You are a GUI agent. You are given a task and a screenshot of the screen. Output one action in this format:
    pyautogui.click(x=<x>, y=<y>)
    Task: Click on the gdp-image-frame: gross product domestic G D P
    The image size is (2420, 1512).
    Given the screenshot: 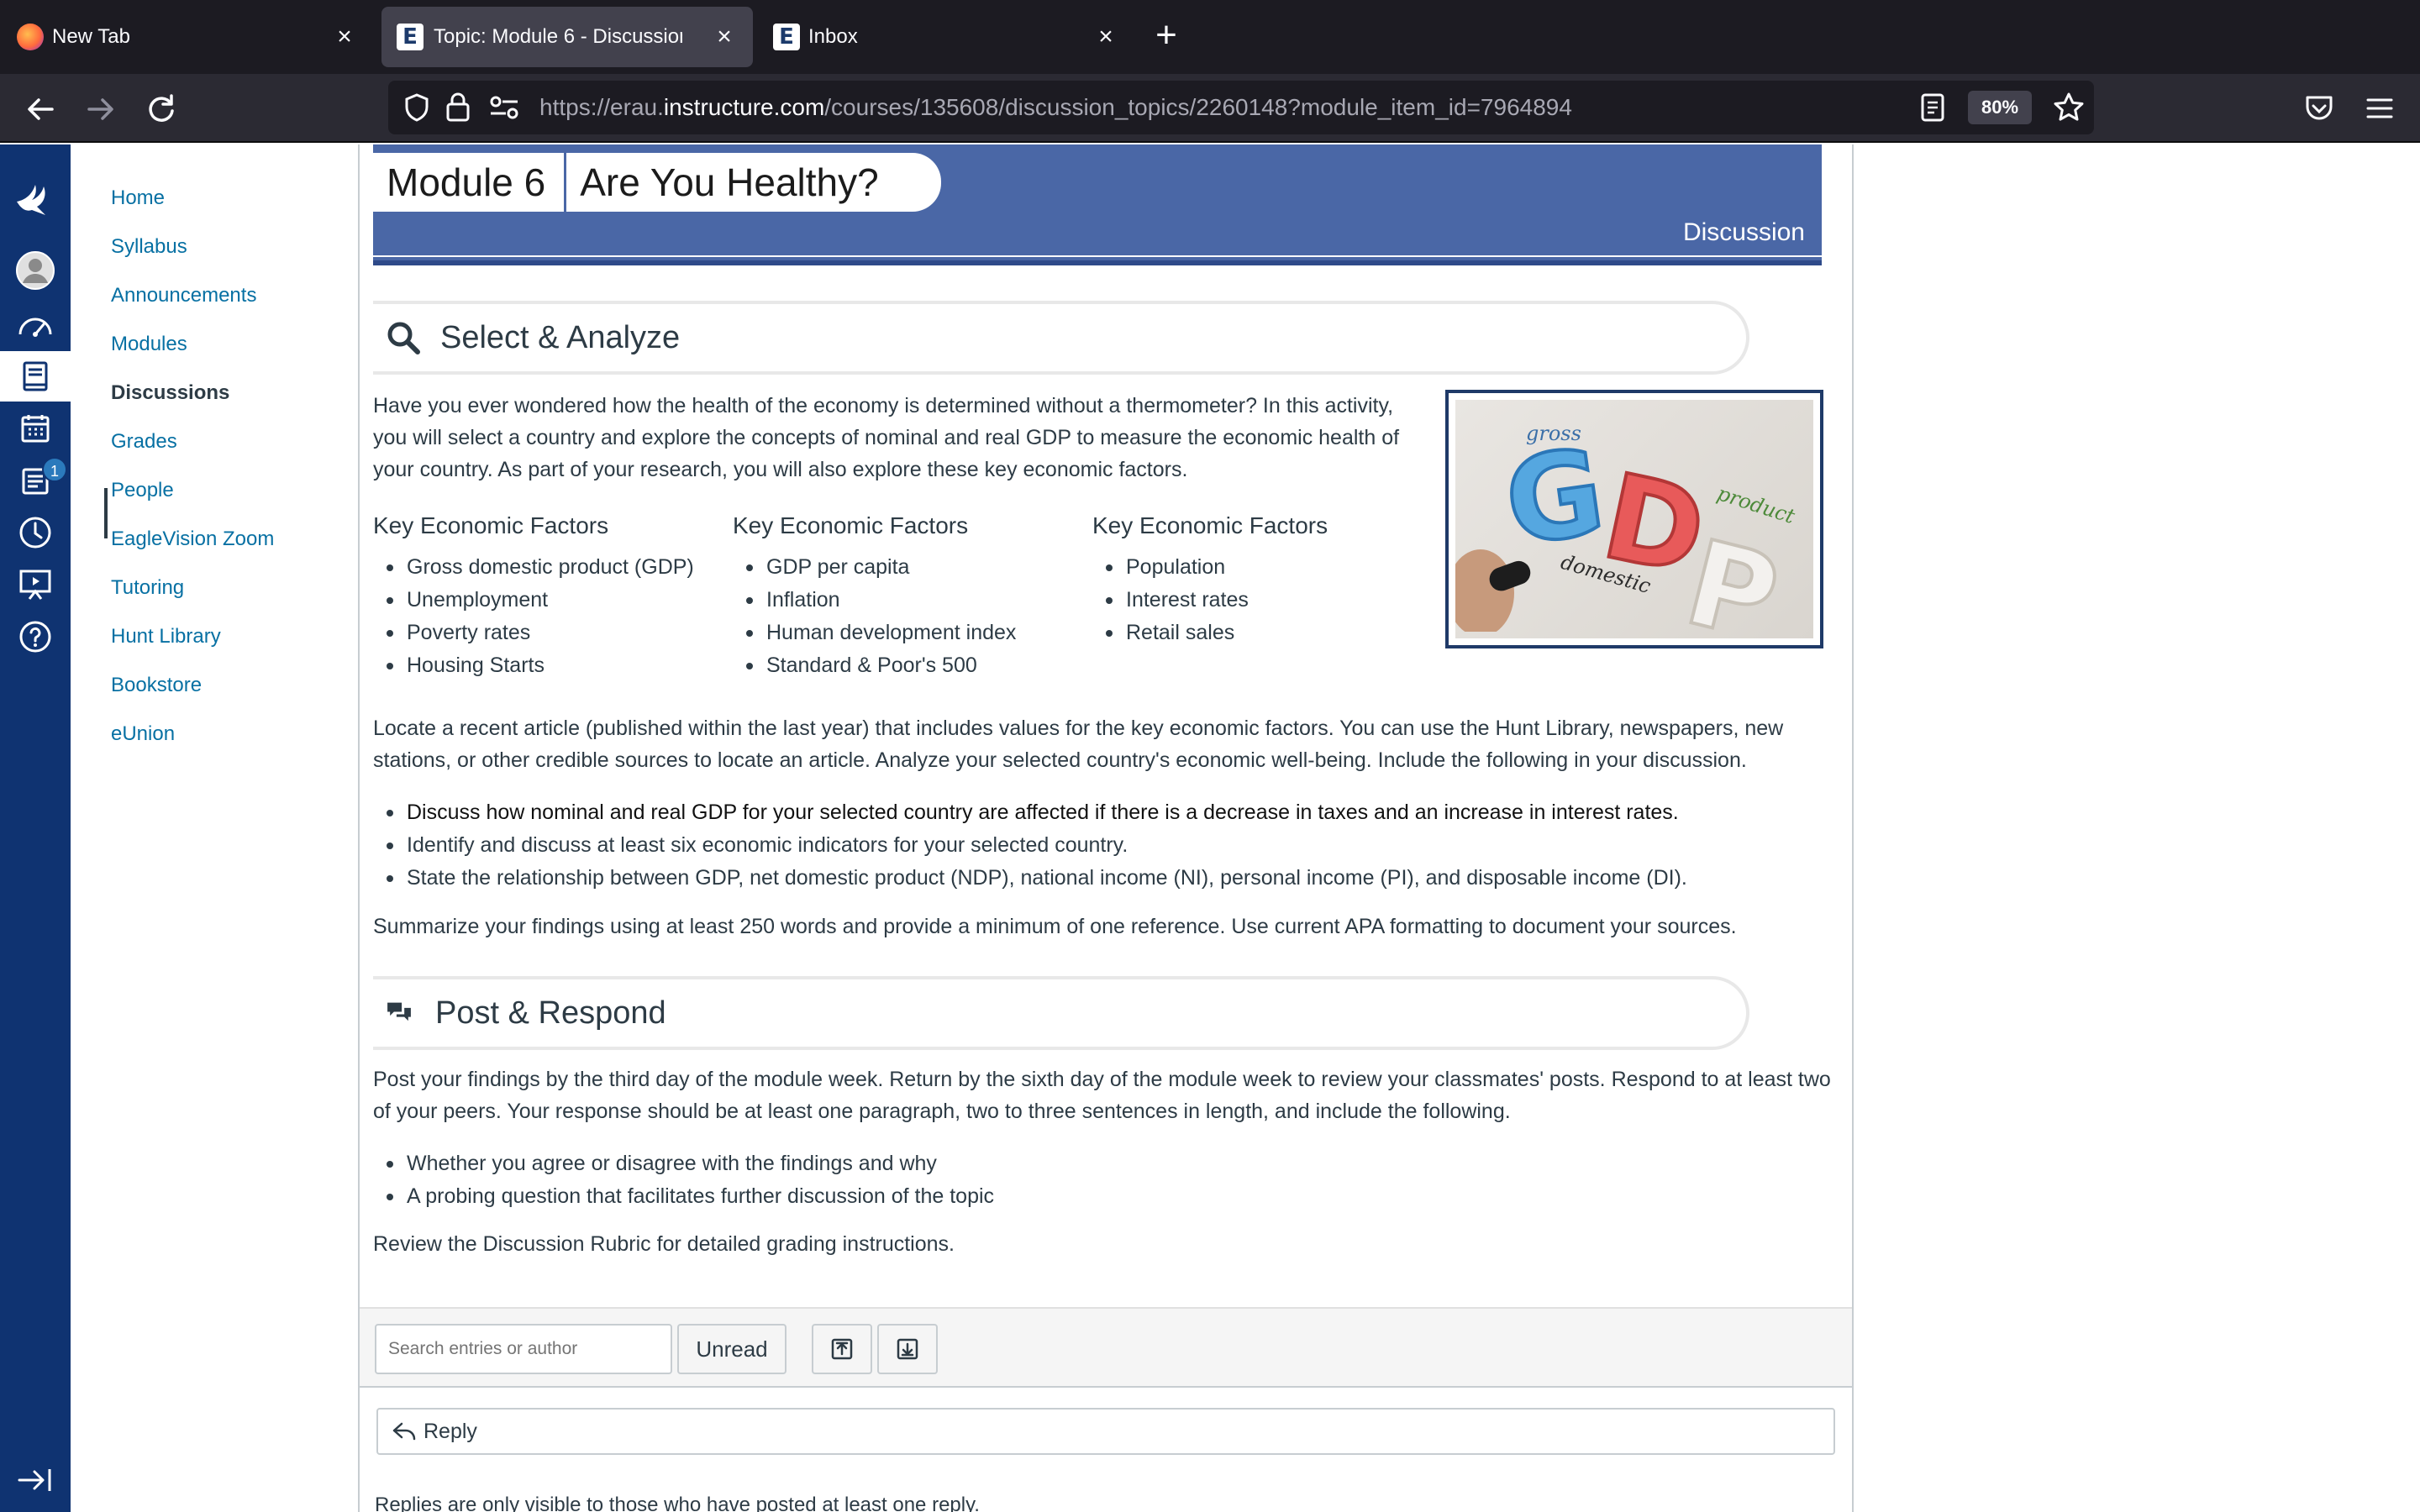 What is the action you would take?
    pyautogui.click(x=1634, y=519)
    